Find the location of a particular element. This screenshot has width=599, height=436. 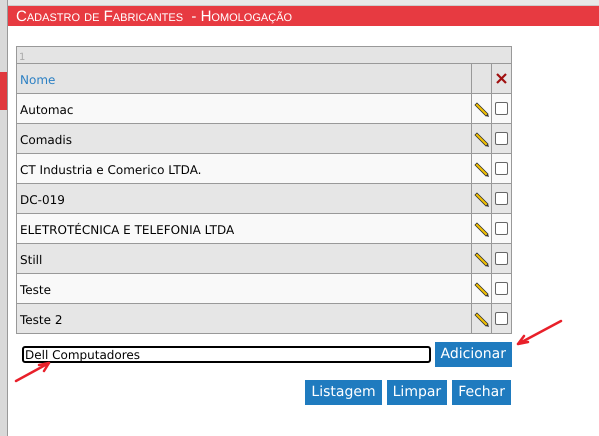

column-header: Nome is located at coordinates (38, 79).